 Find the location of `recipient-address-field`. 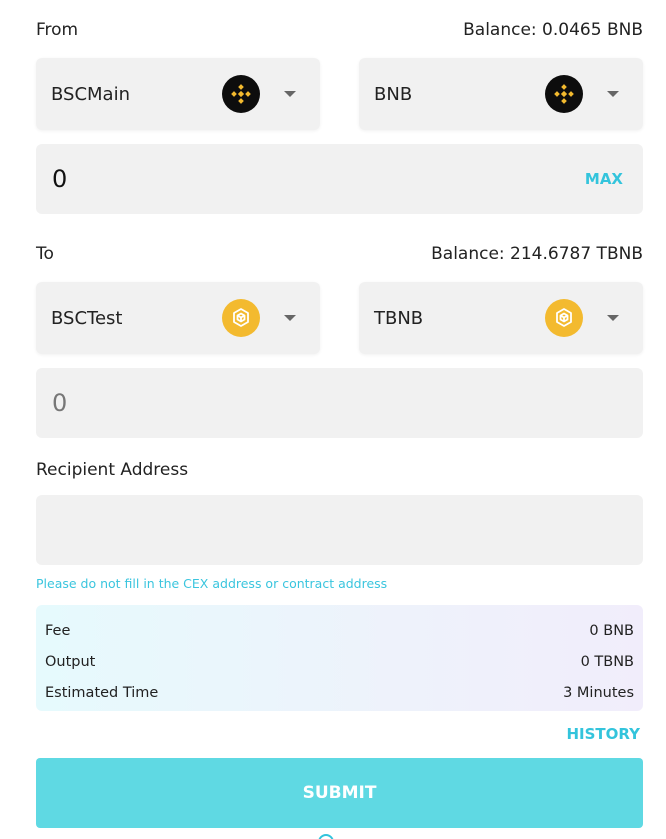

recipient-address-field is located at coordinates (339, 530).